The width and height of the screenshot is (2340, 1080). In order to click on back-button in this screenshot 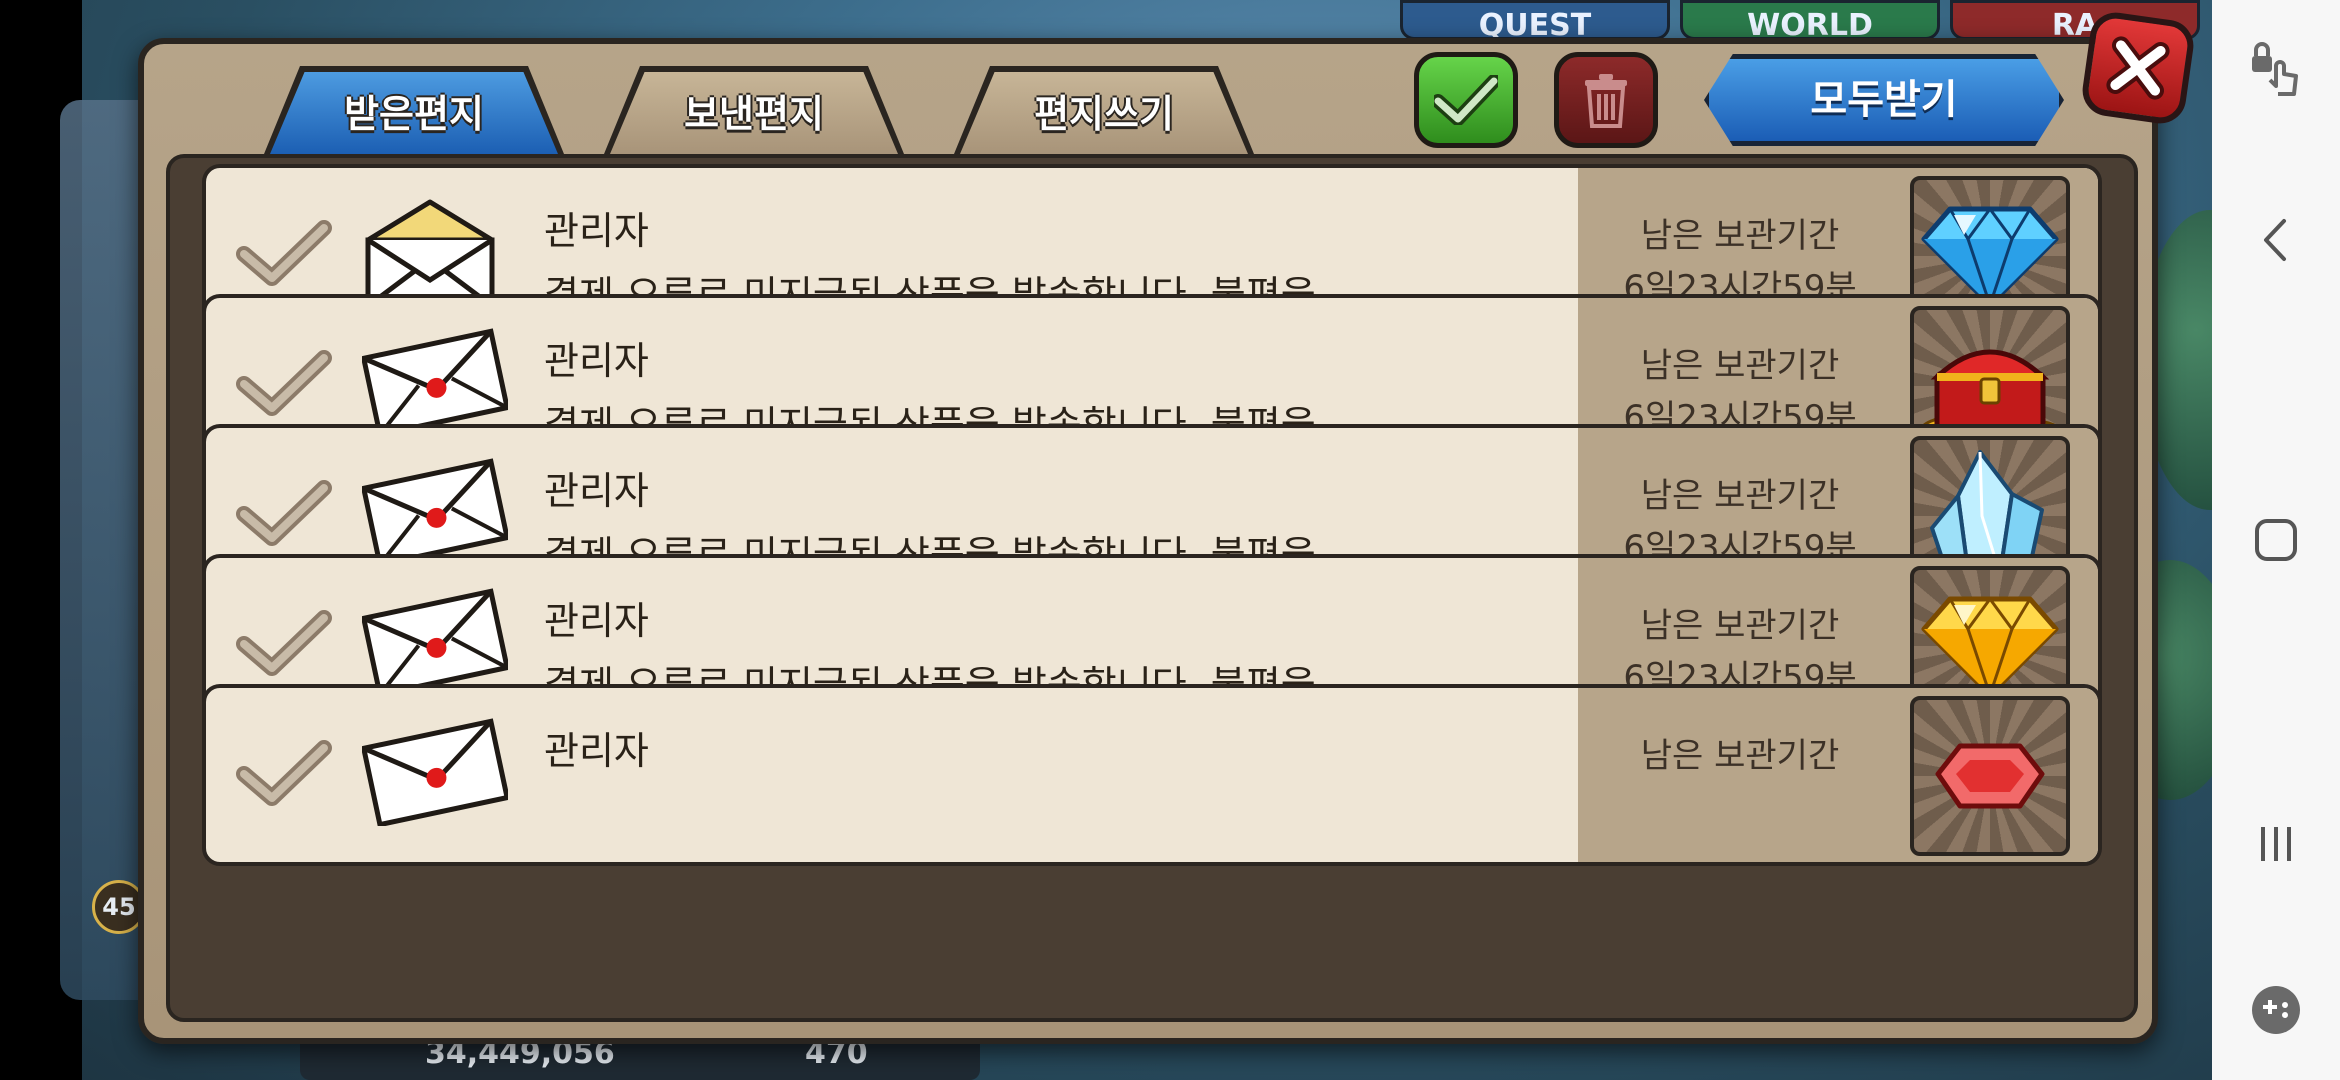, I will do `click(2276, 240)`.